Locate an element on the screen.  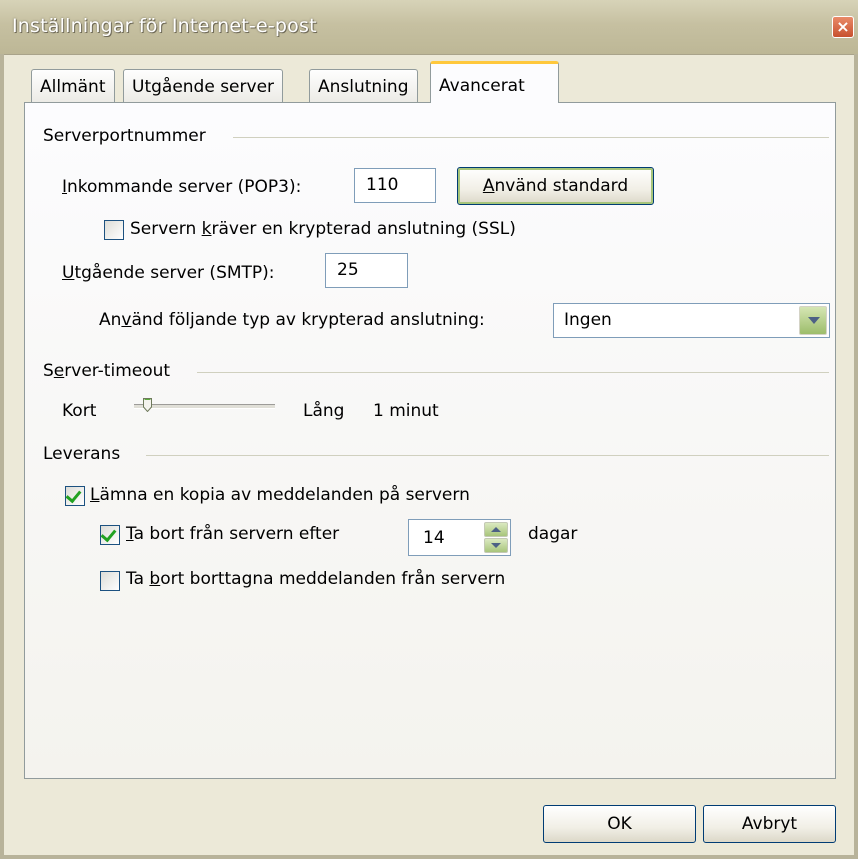
timeout-slider-thumb is located at coordinates (147, 405).